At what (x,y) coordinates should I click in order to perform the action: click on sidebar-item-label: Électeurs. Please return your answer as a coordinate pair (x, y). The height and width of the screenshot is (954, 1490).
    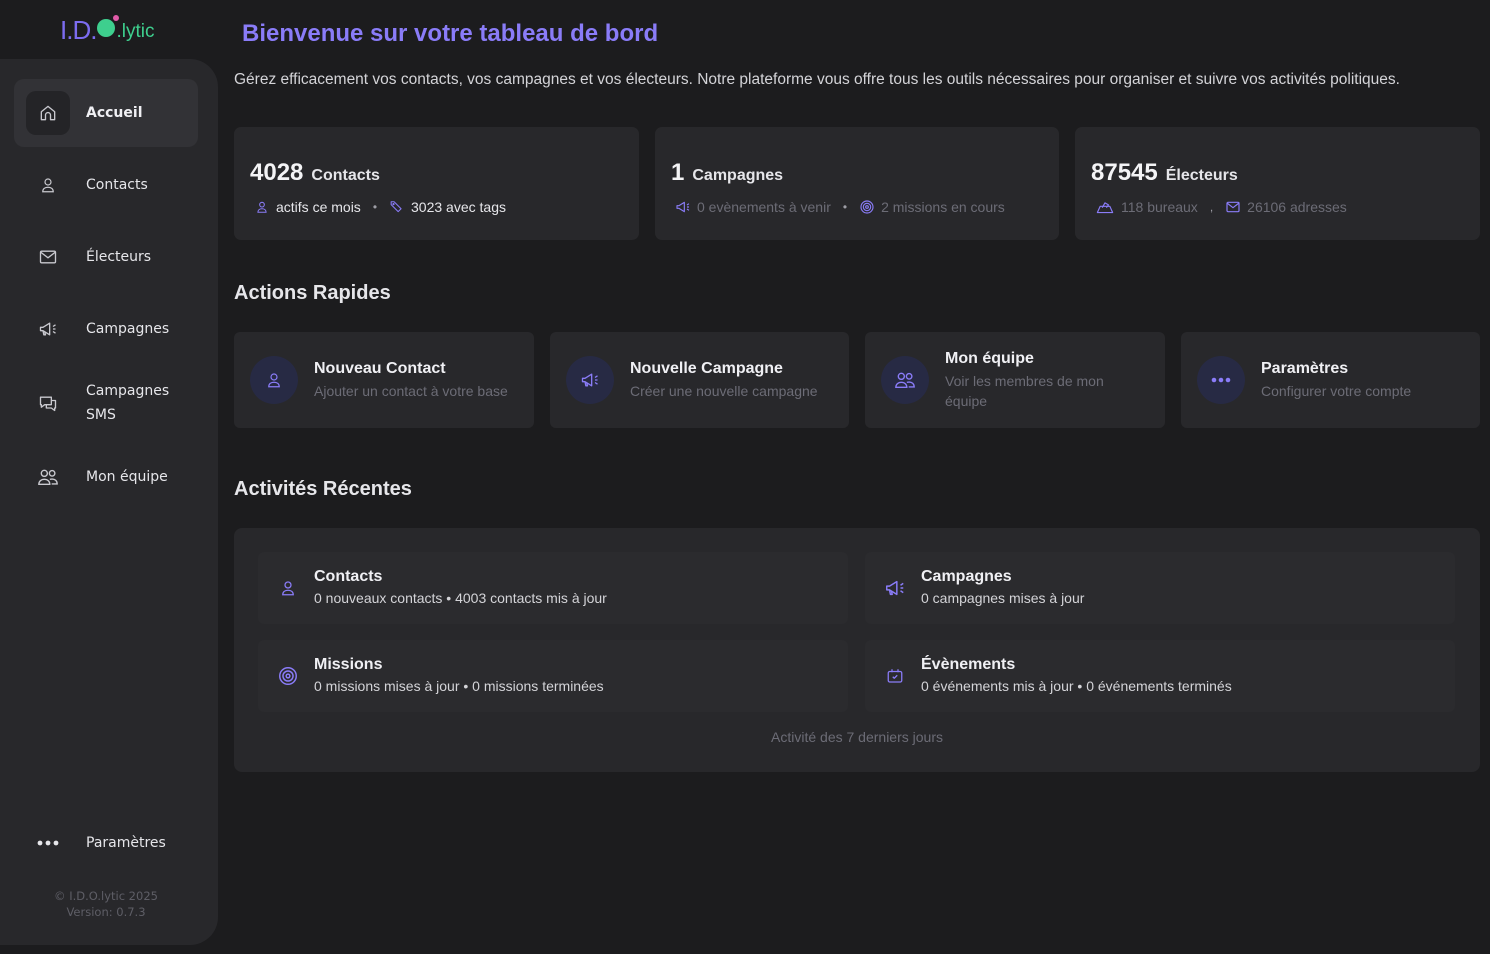
    Looking at the image, I should click on (119, 257).